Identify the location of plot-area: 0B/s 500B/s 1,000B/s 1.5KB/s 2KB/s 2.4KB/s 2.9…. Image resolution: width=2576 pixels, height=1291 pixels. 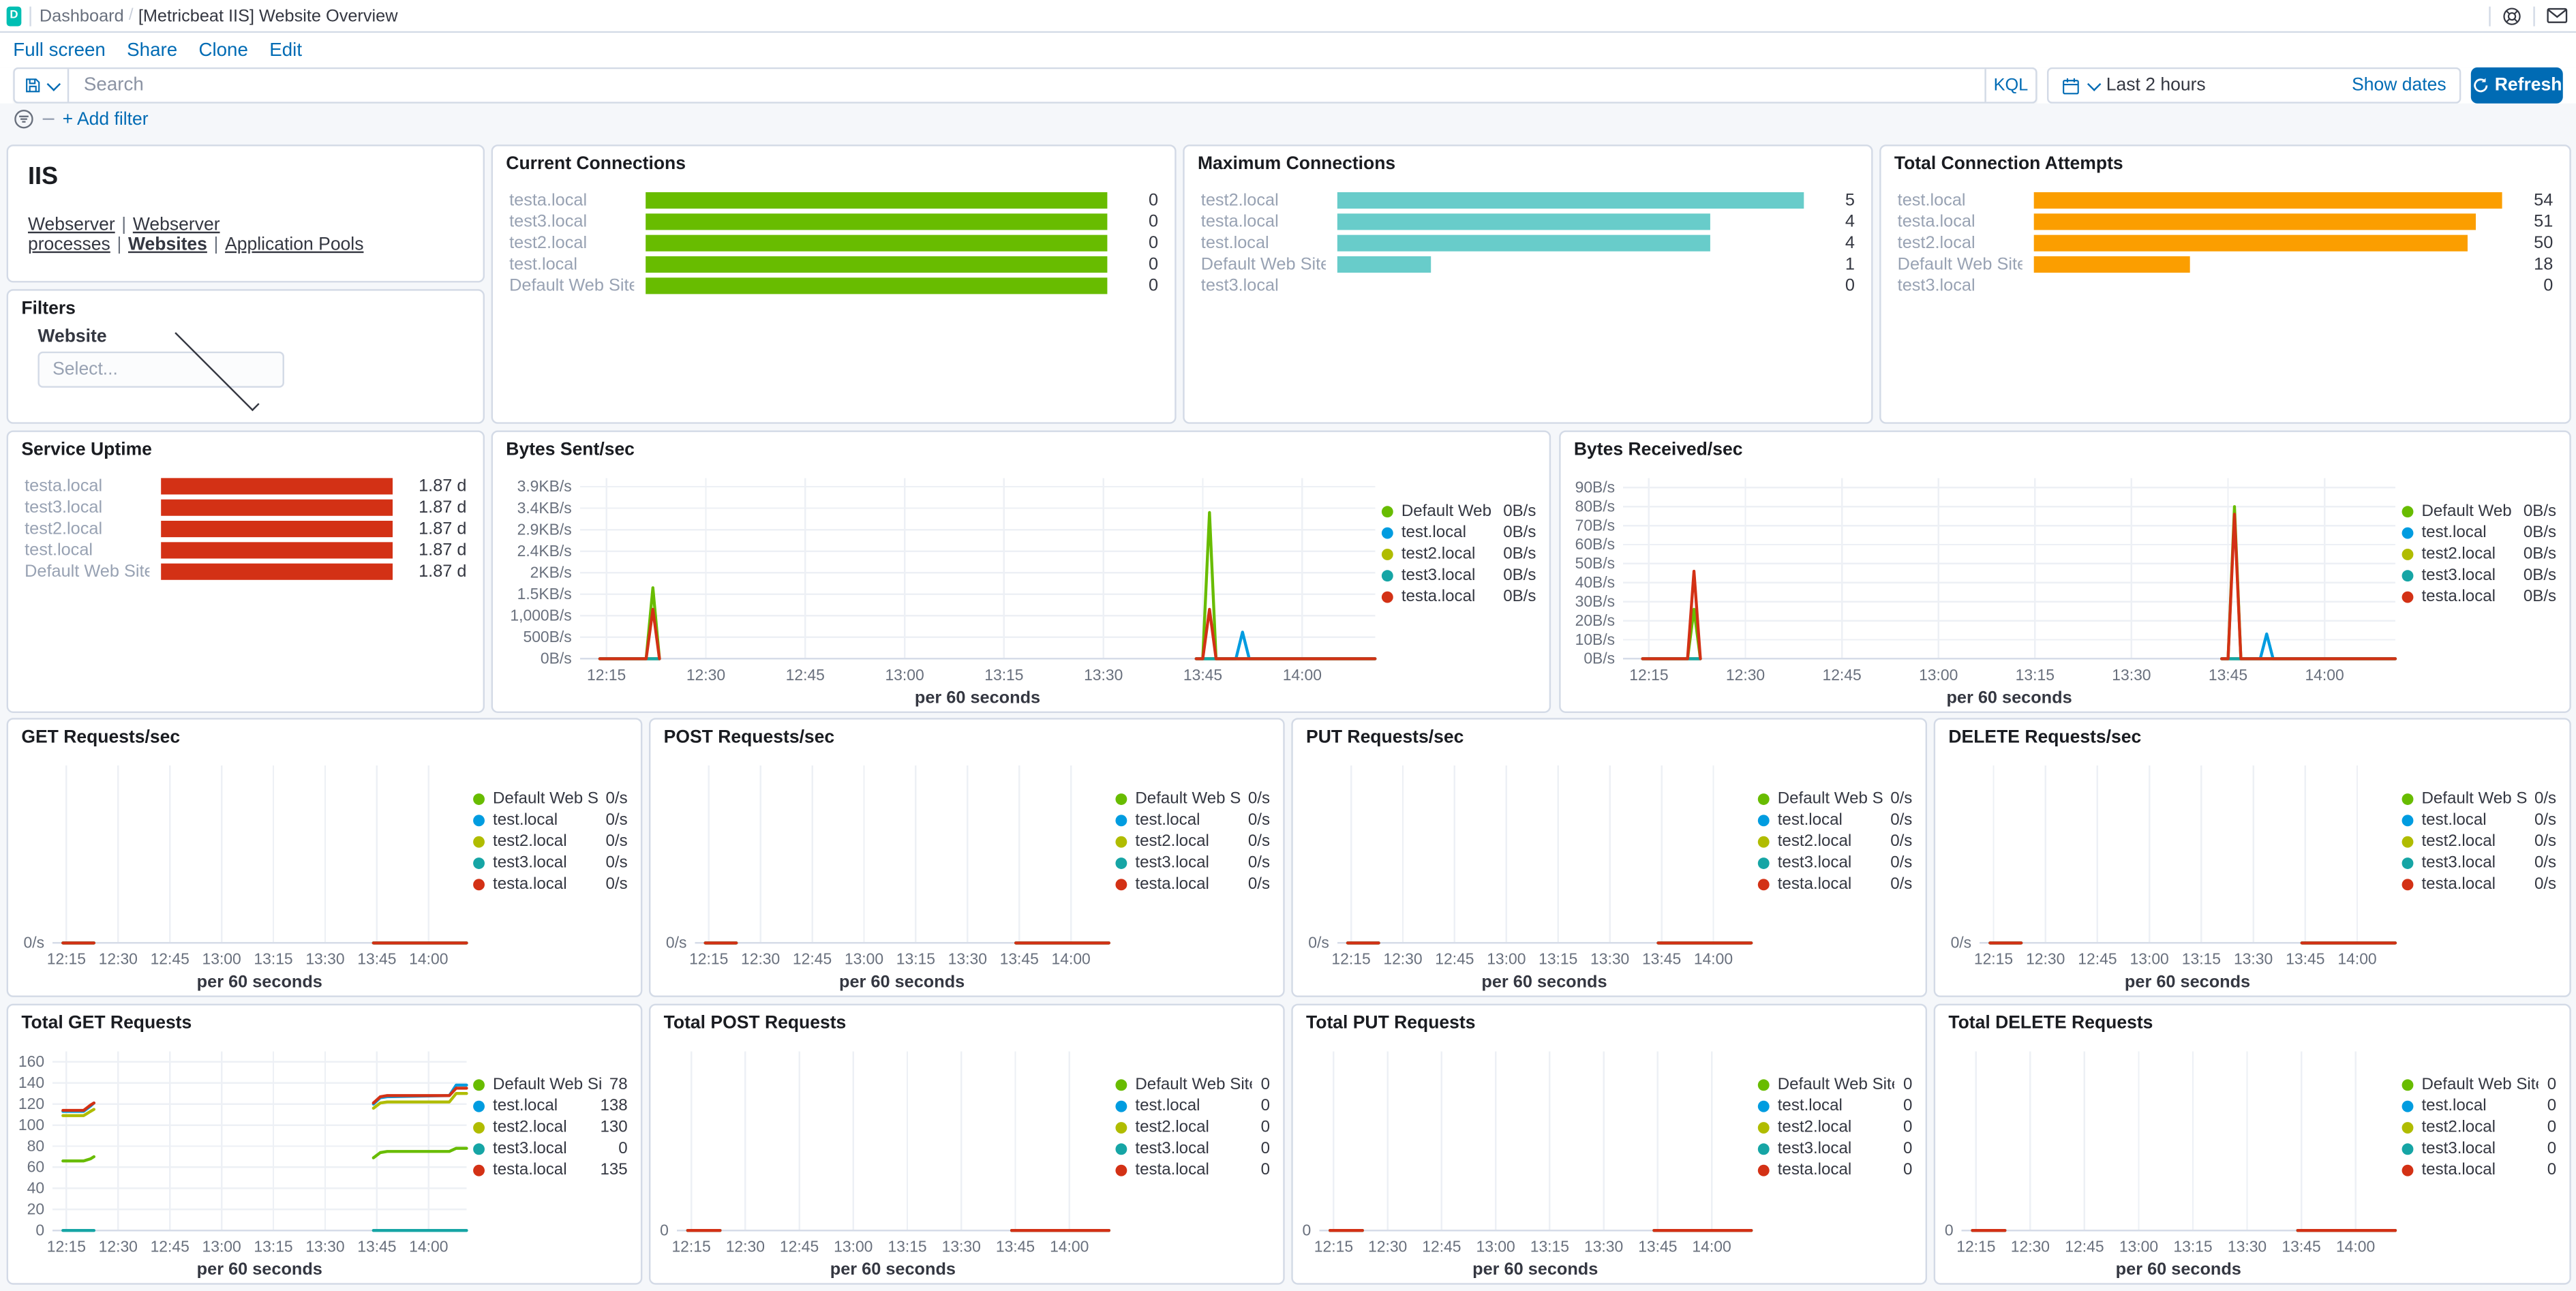
(939, 584).